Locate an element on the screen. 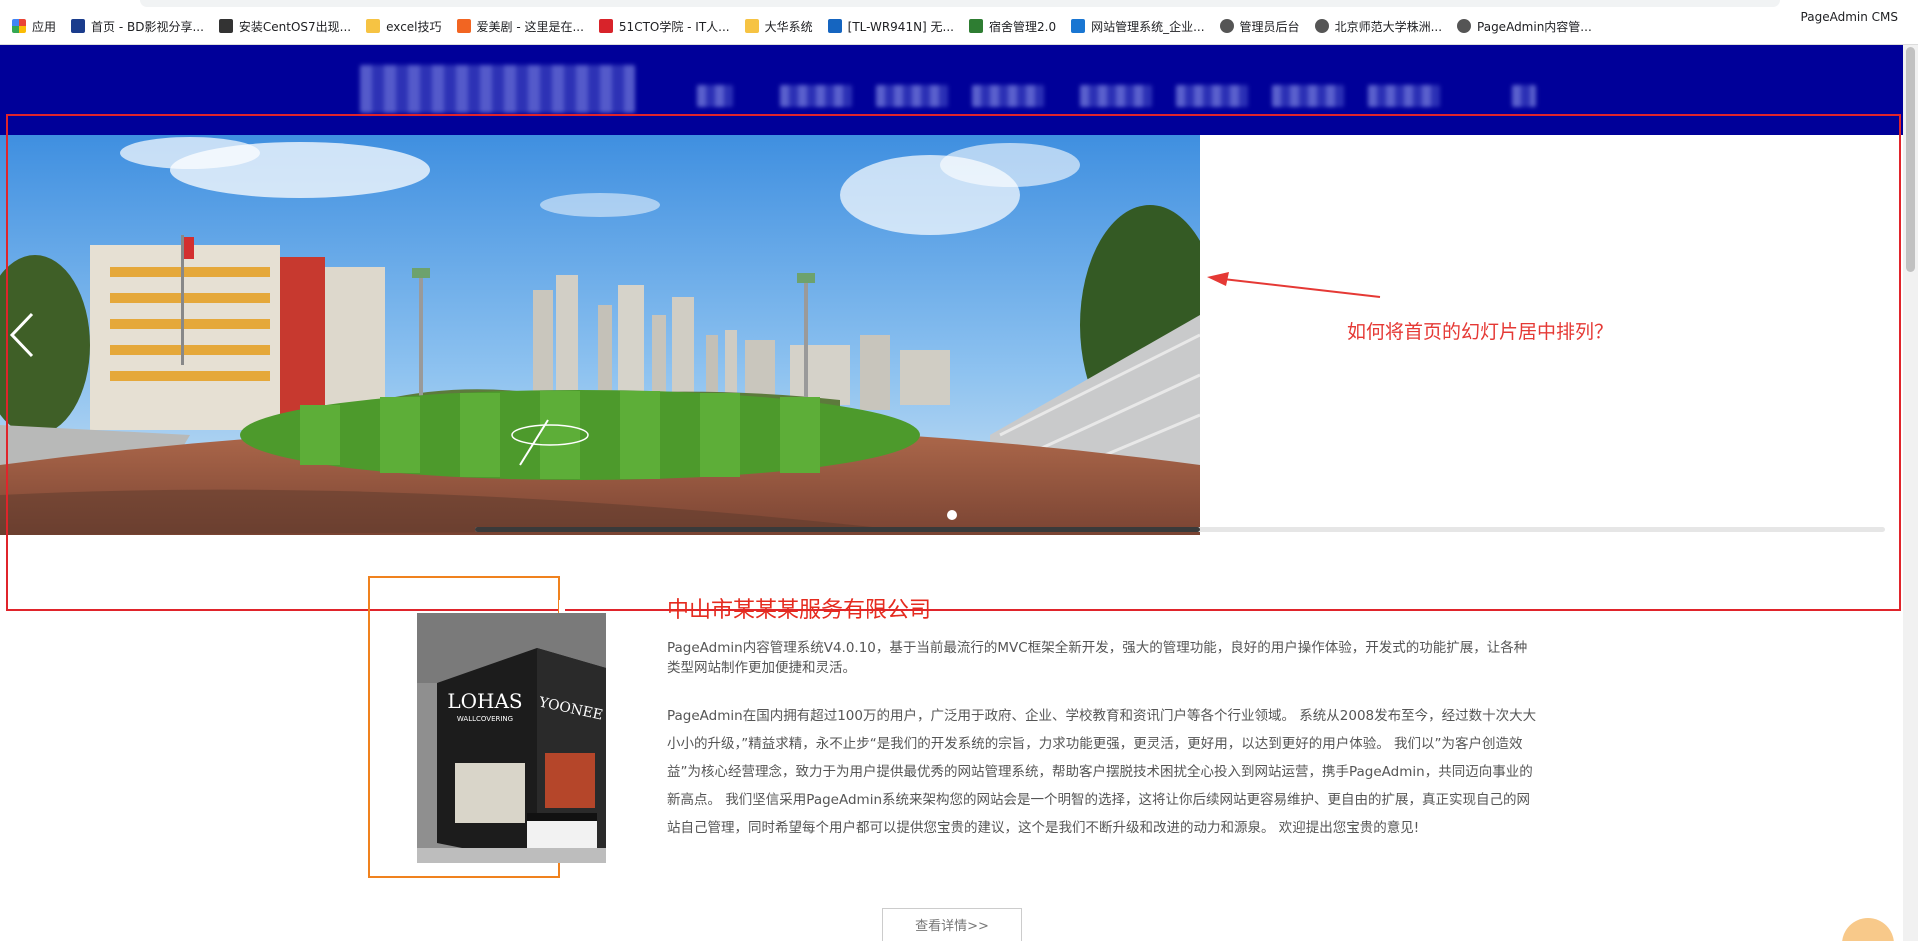 This screenshot has height=941, width=1918. view-details-button: 查看详情>> is located at coordinates (952, 924).